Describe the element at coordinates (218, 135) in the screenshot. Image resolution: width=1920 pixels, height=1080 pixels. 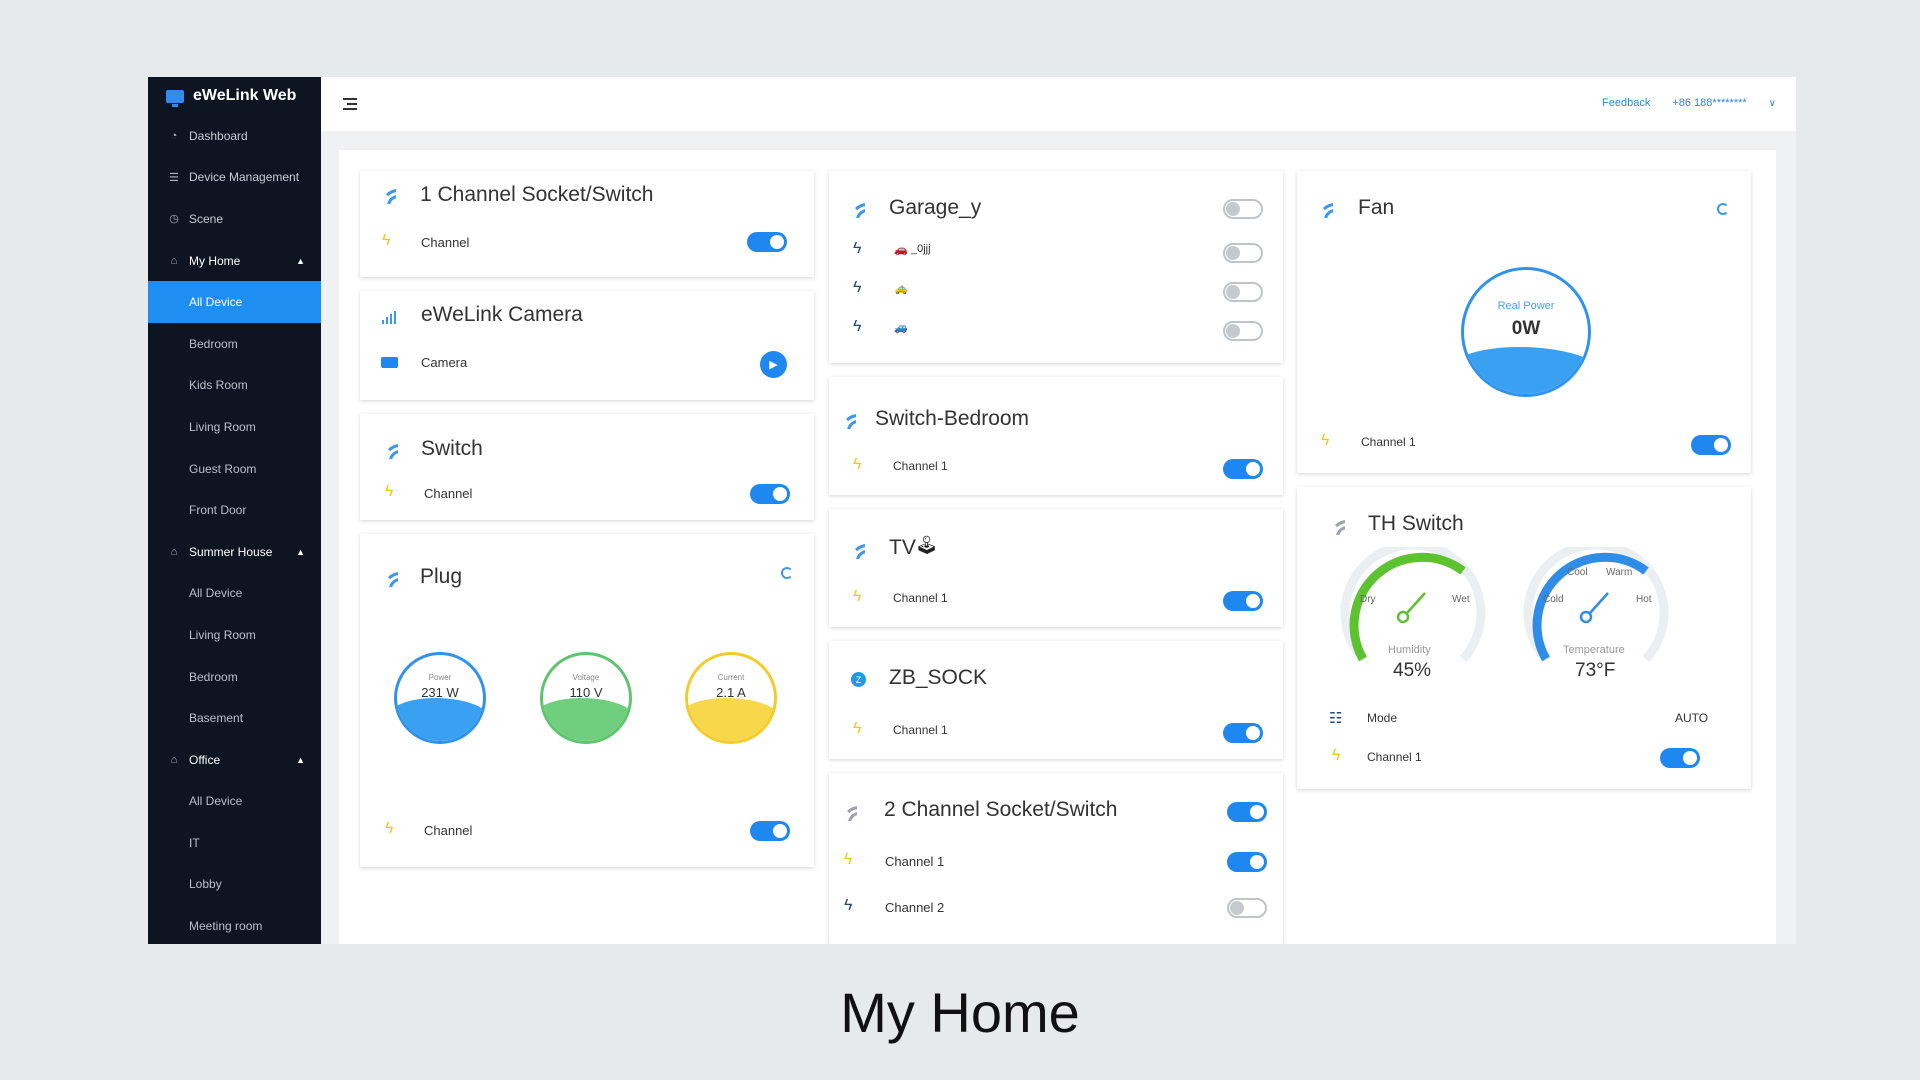
I see `sidebar-item-label: Dashboard` at that location.